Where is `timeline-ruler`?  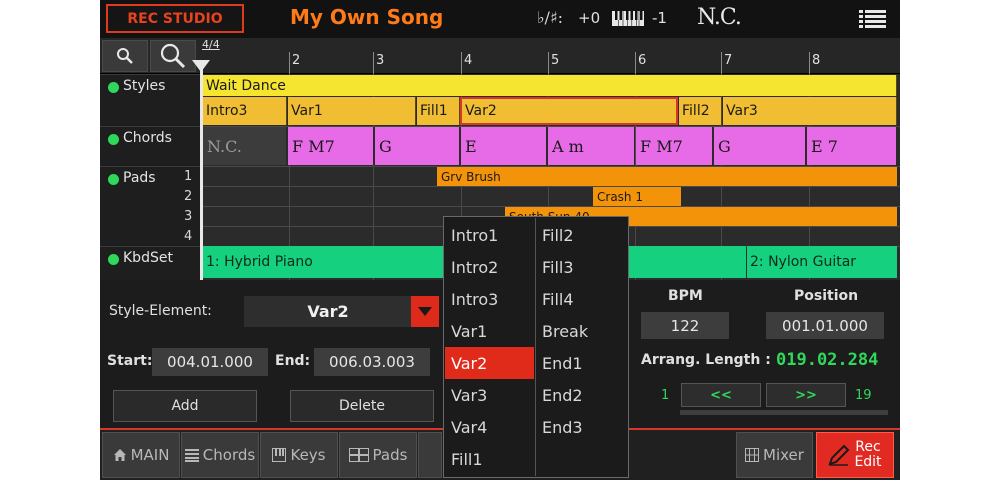
timeline-ruler is located at coordinates (500, 56).